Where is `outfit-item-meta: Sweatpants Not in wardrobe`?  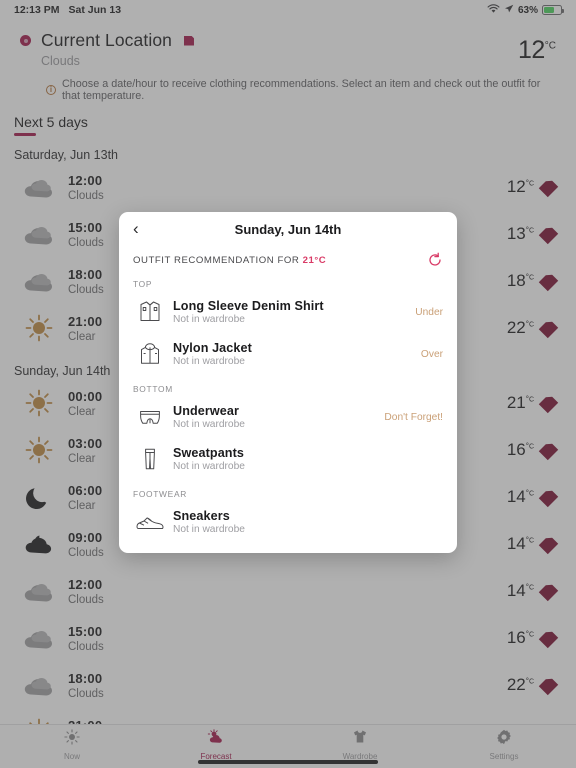 outfit-item-meta: Sweatpants Not in wardrobe is located at coordinates (305, 459).